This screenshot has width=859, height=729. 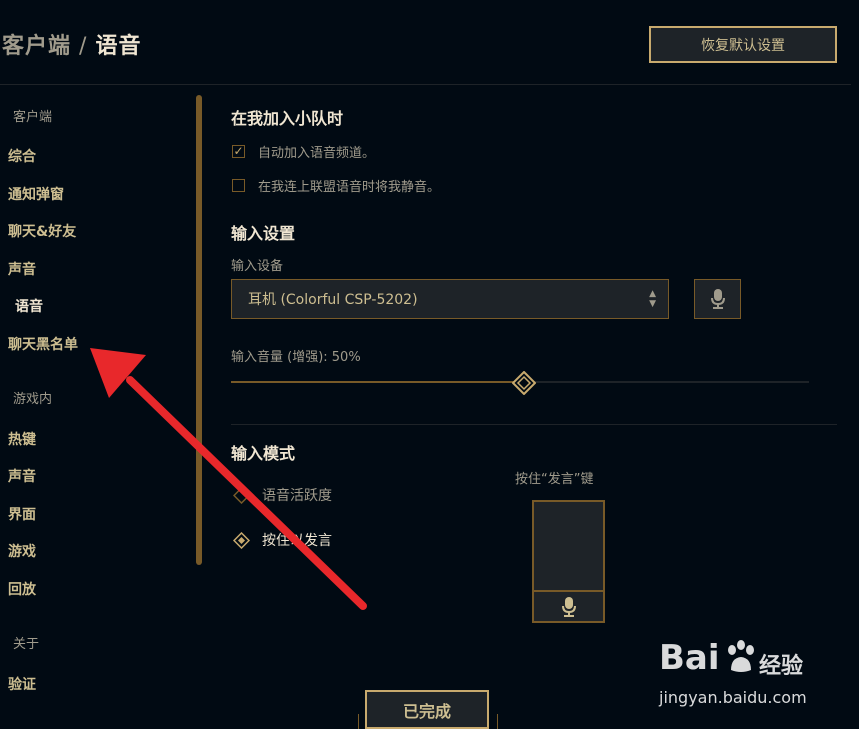 What do you see at coordinates (263, 453) in the screenshot?
I see `input-mode-title: 输入模式` at bounding box center [263, 453].